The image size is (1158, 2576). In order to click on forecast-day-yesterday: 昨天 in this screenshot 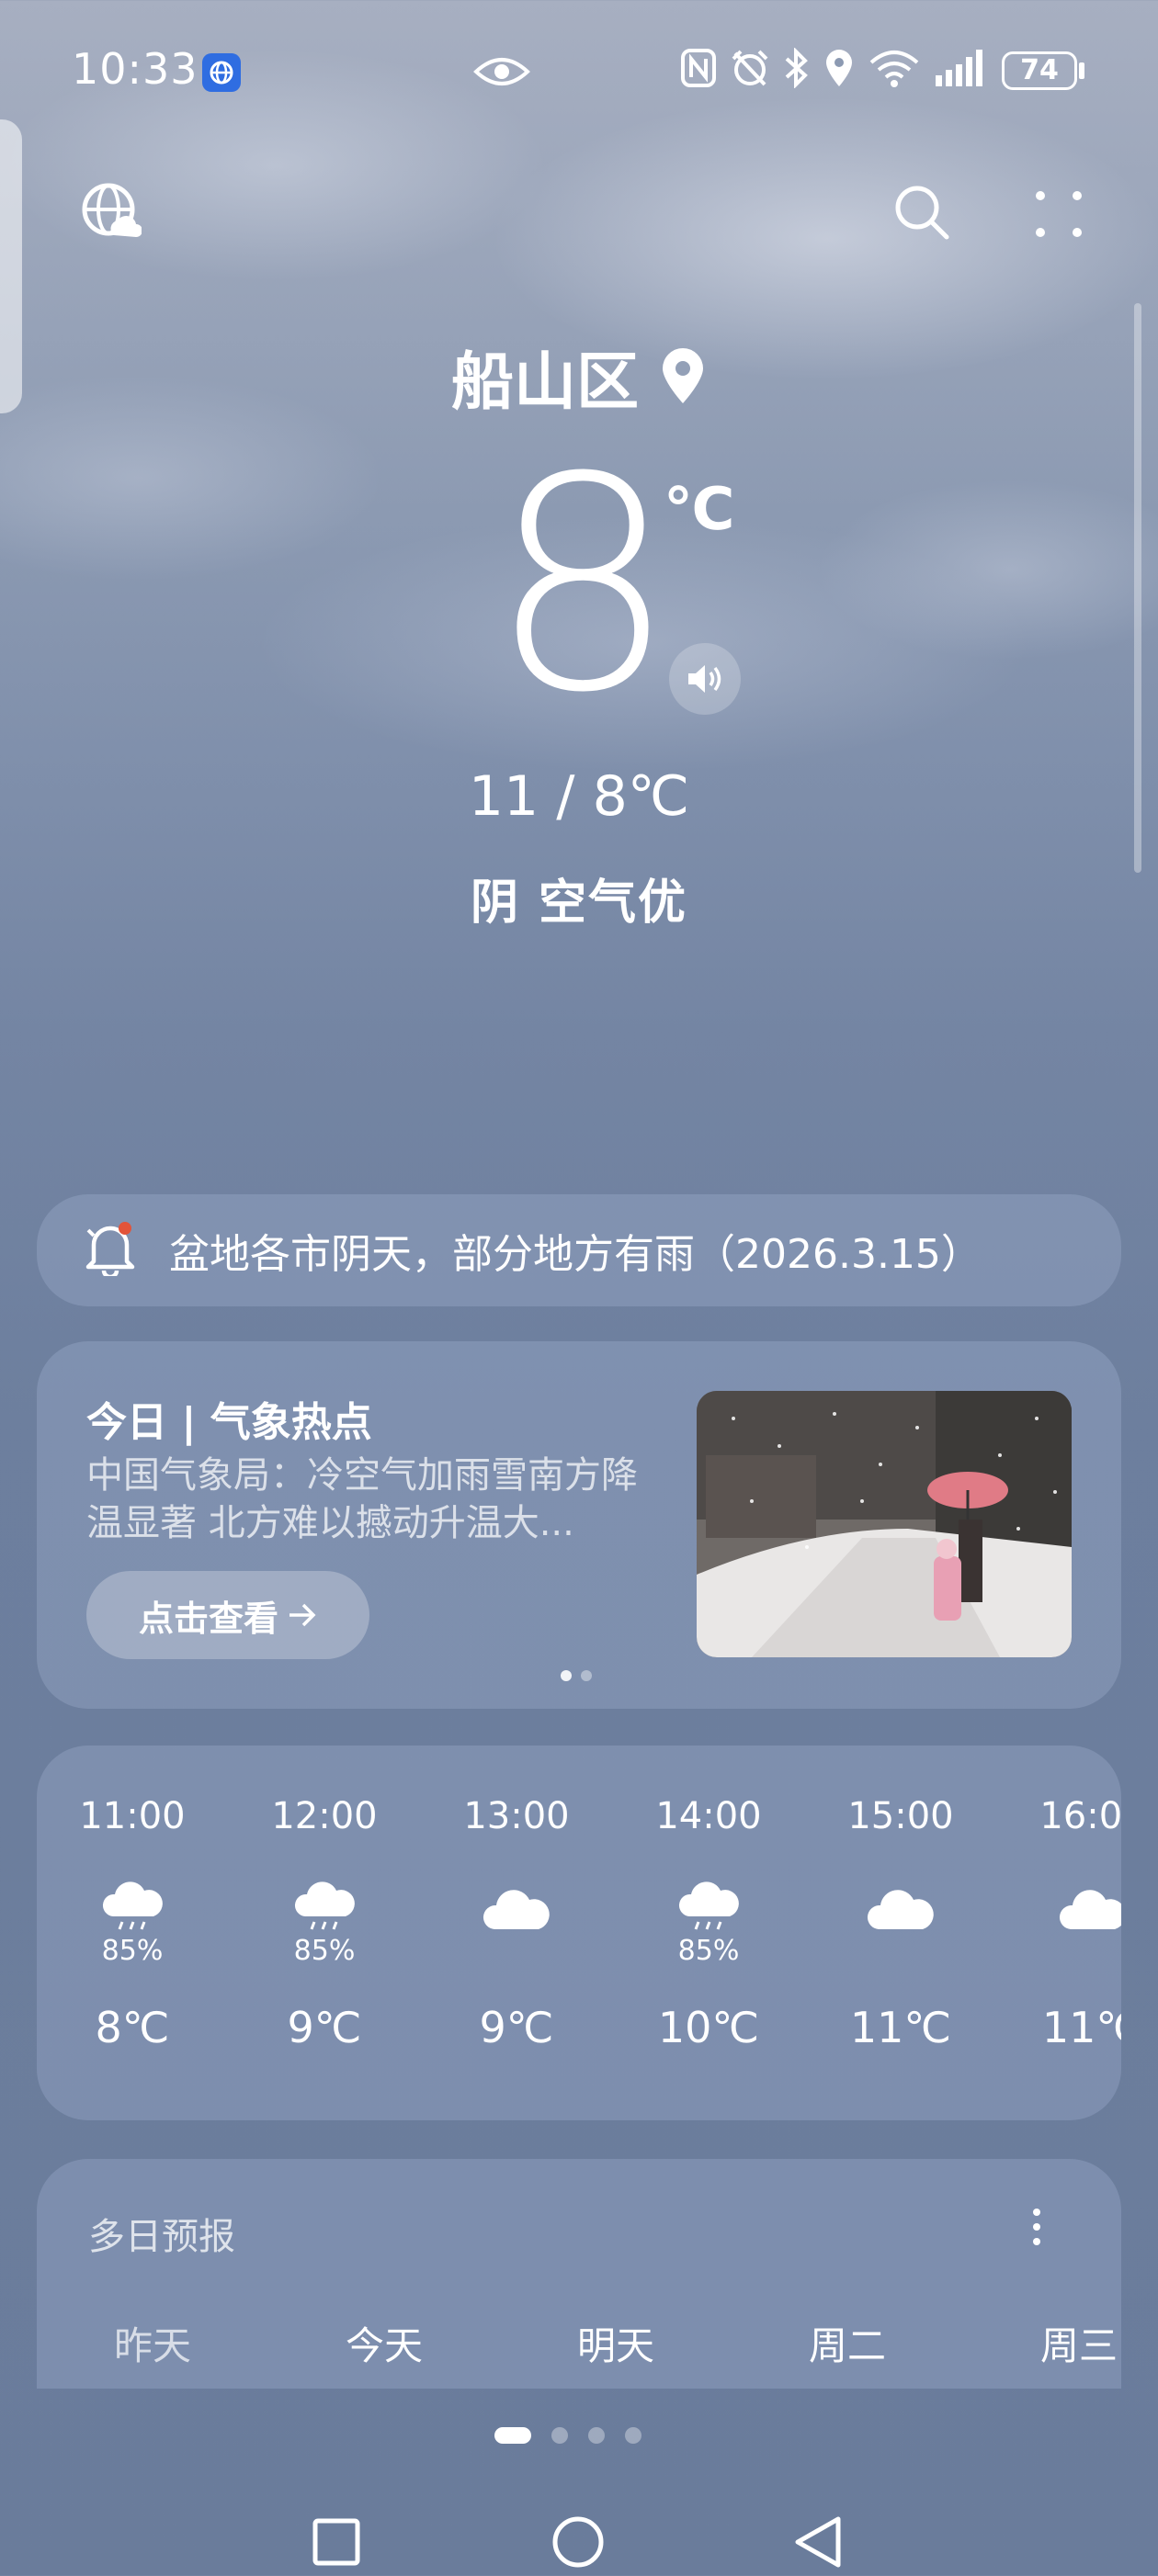, I will do `click(152, 2343)`.